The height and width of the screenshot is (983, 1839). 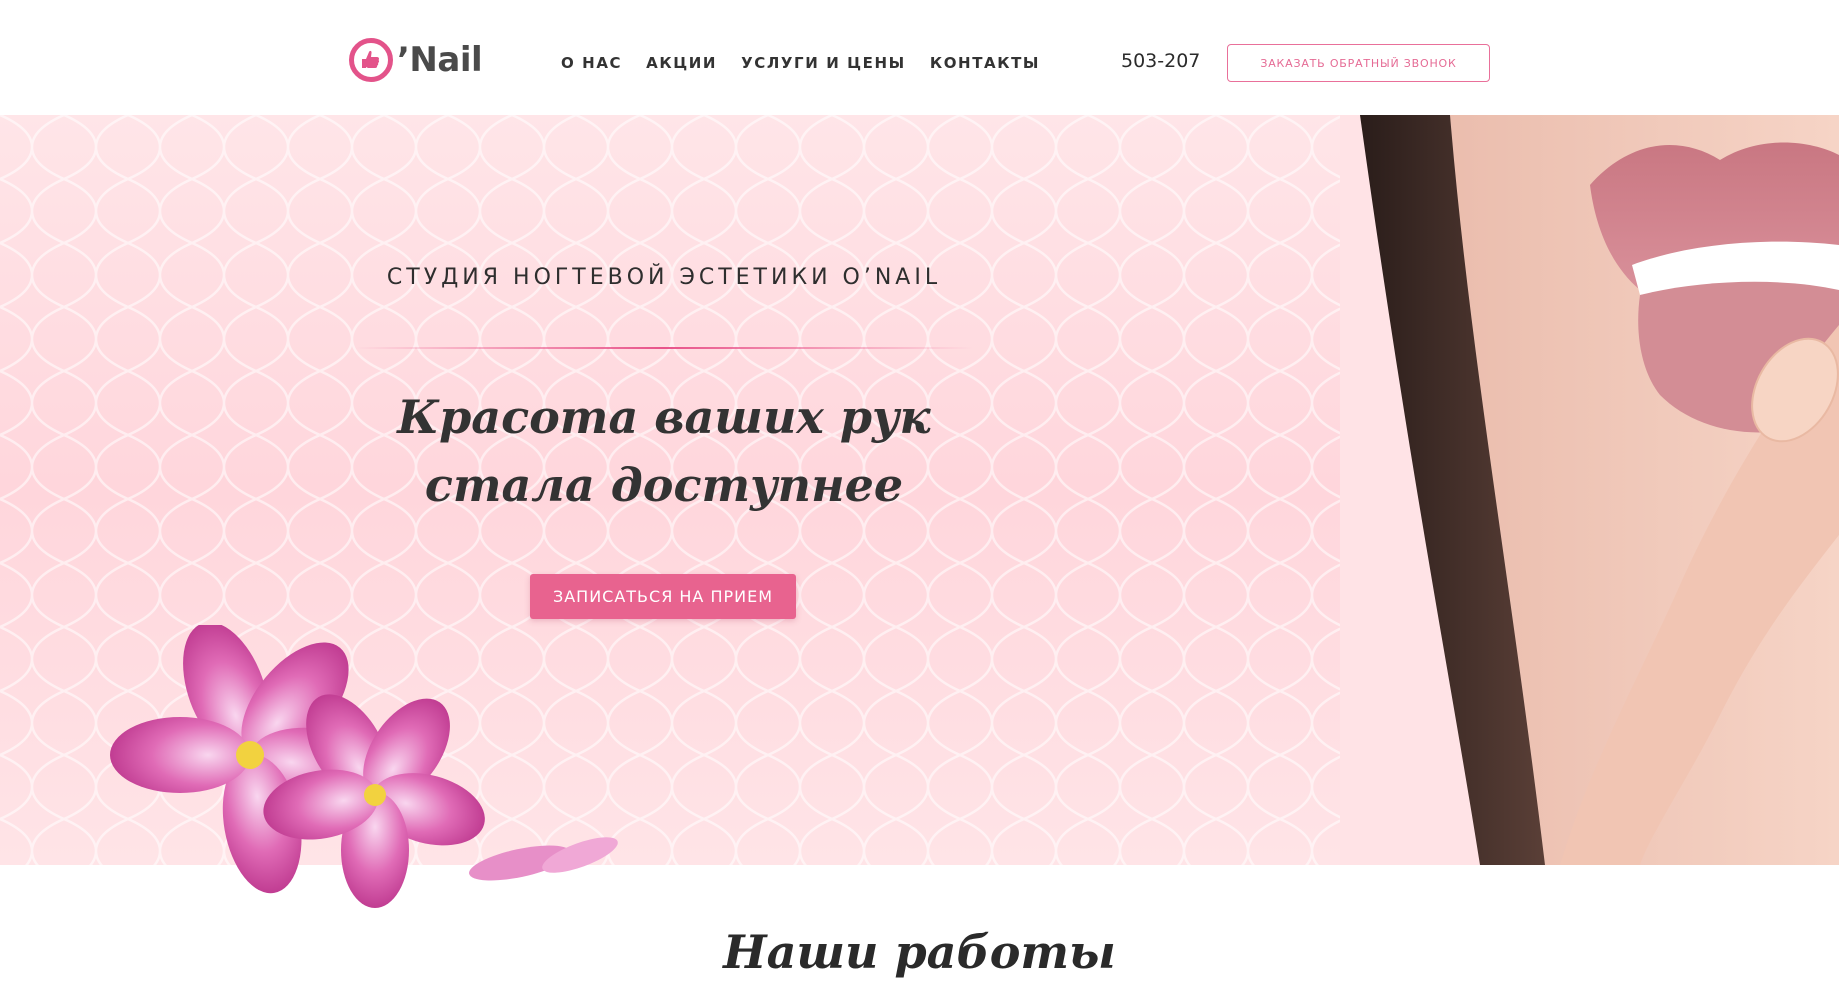 What do you see at coordinates (919, 952) in the screenshot?
I see `works-title: Наши работы` at bounding box center [919, 952].